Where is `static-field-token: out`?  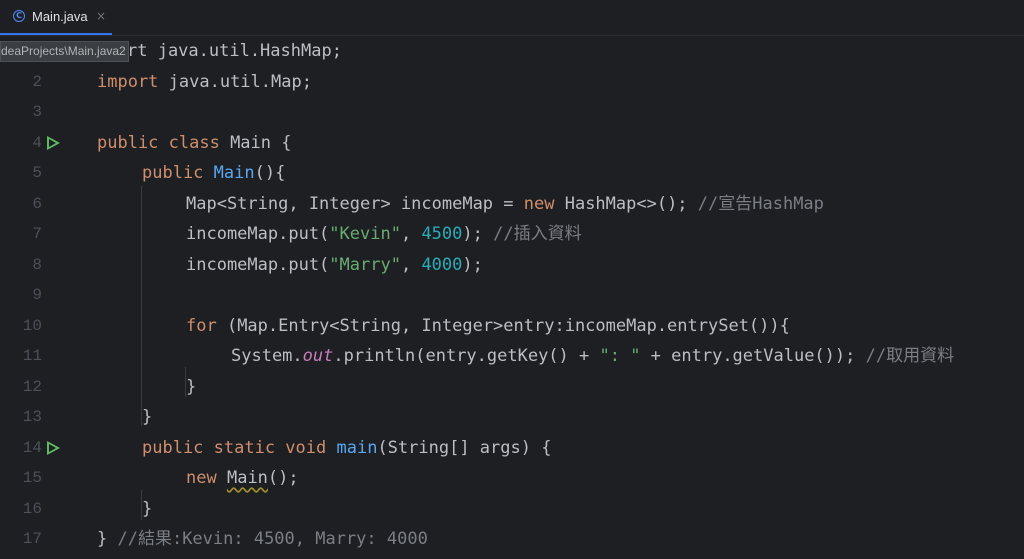 static-field-token: out is located at coordinates (318, 356).